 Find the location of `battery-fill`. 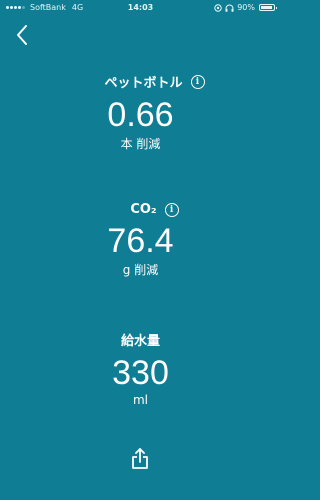

battery-fill is located at coordinates (266, 7).